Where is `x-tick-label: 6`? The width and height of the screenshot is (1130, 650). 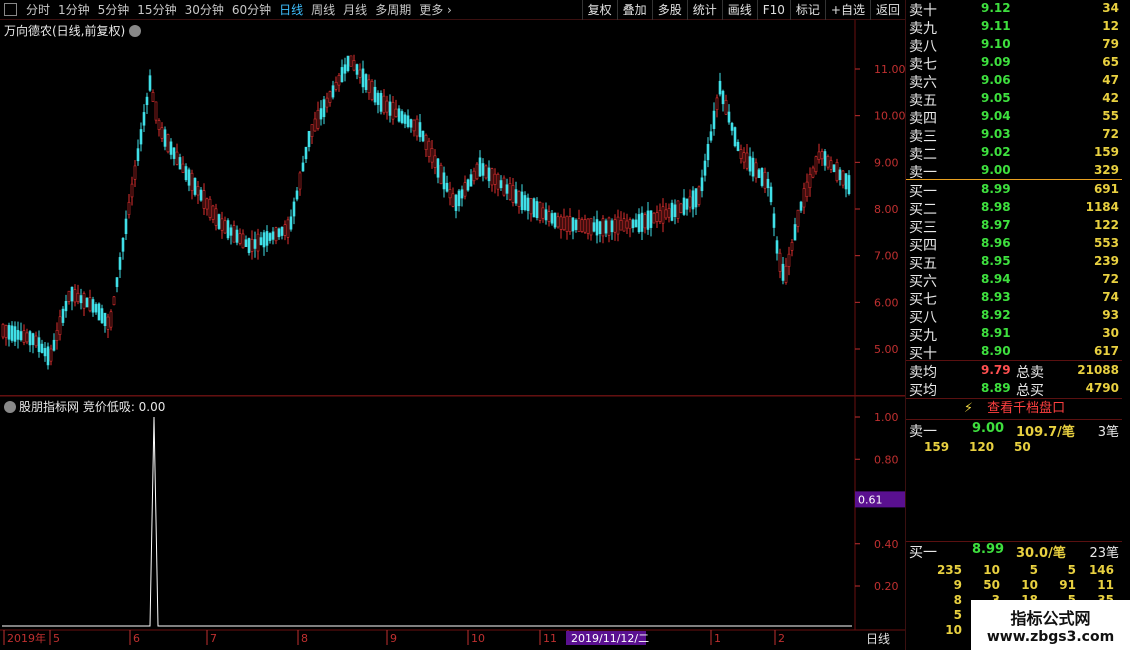
x-tick-label: 6 is located at coordinates (136, 638).